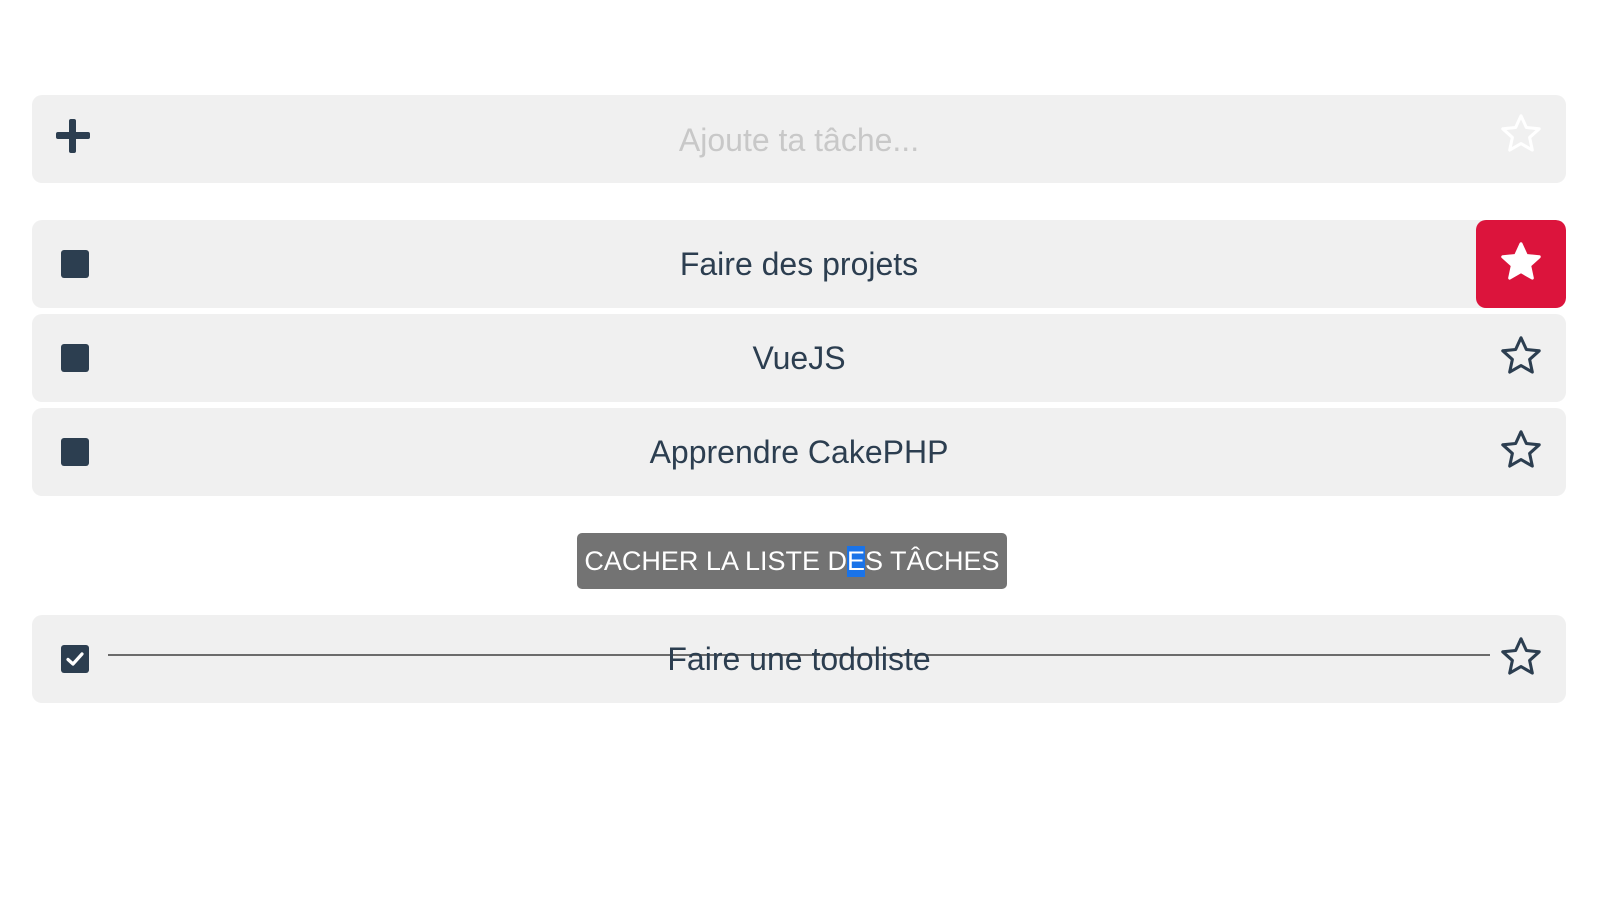  I want to click on task-row: Apprendre CakePHP, so click(799, 452).